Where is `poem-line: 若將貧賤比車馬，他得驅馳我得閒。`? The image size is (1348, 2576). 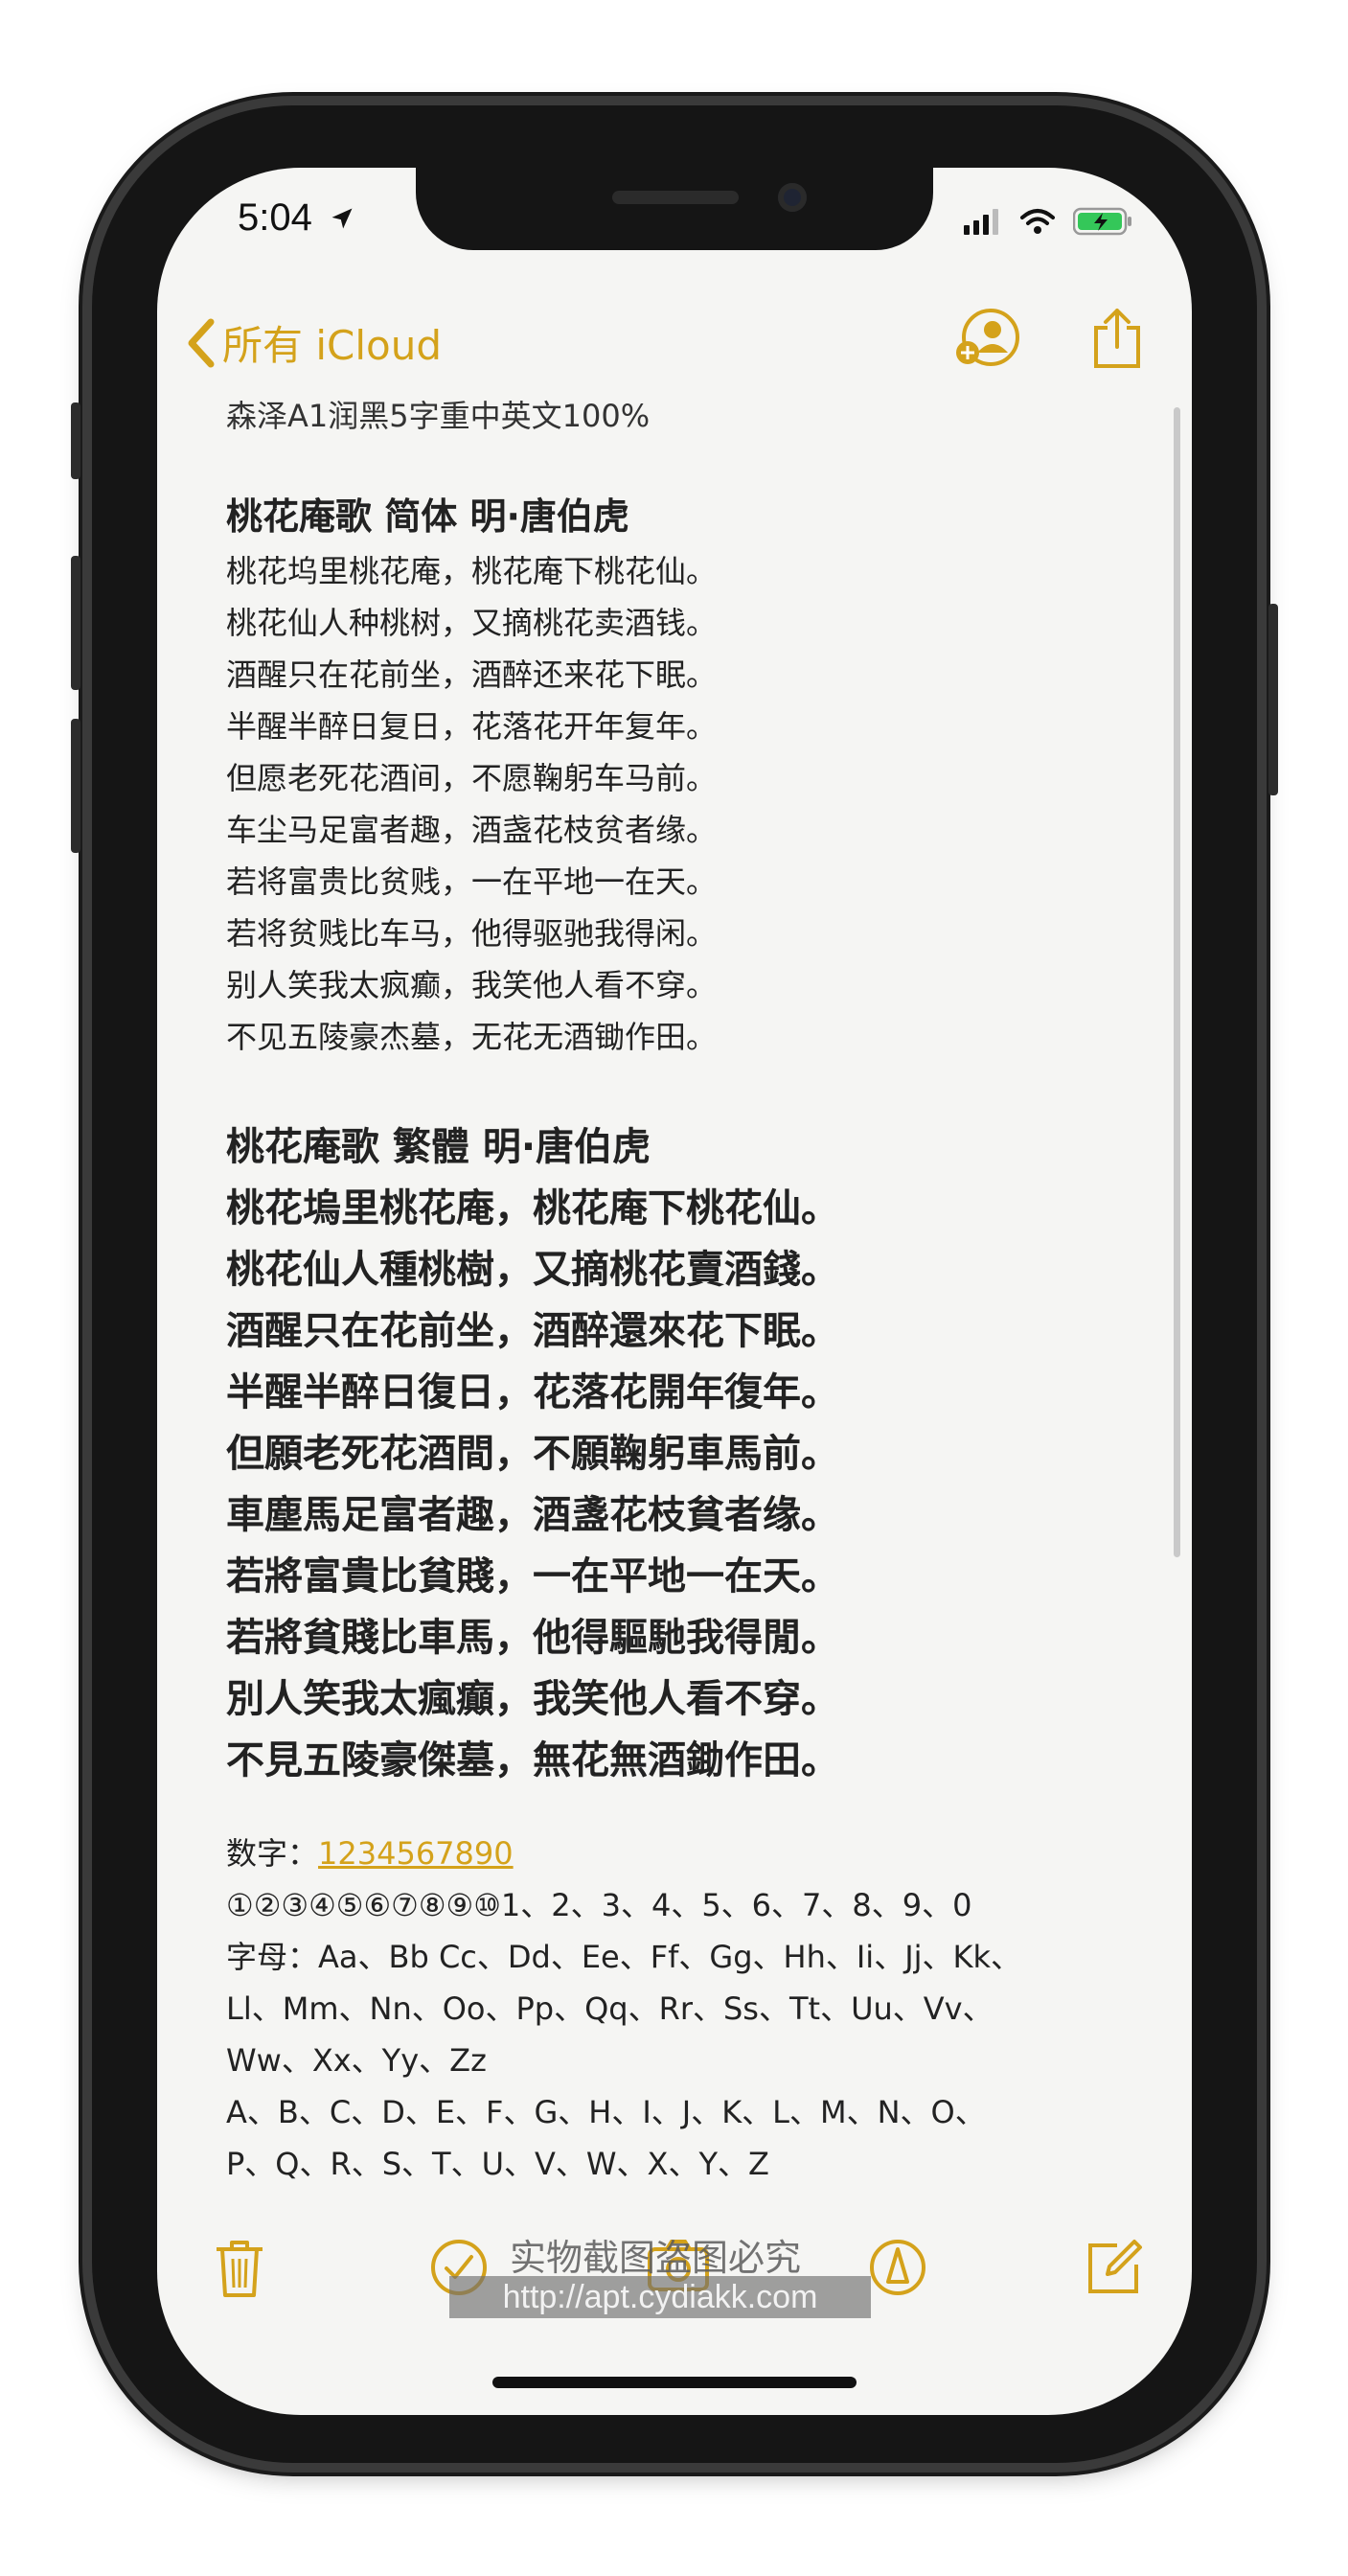
poem-line: 若將貧賤比車馬，他得驅馳我得閒。 is located at coordinates (532, 1638).